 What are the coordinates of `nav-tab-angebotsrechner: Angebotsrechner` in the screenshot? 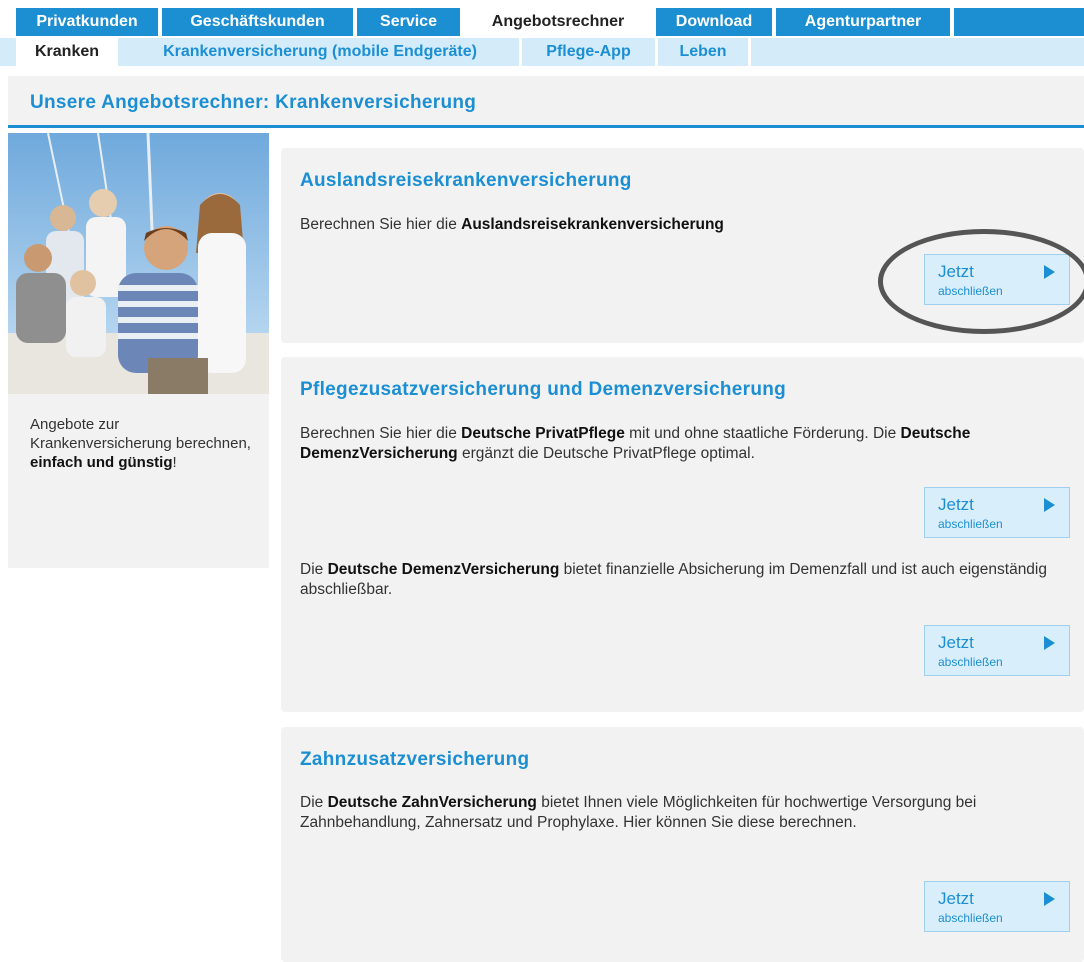 It's located at (558, 22).